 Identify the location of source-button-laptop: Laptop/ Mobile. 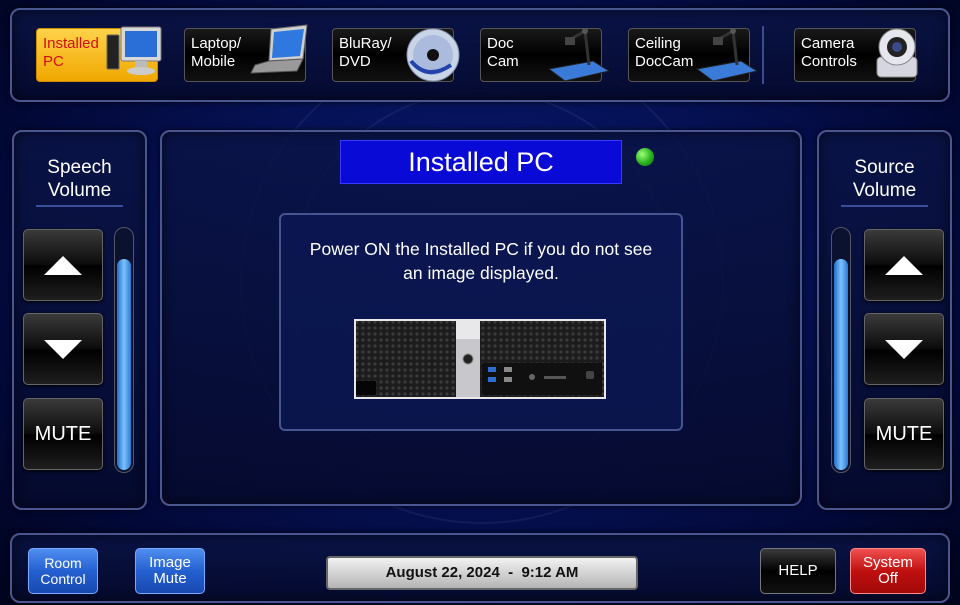
(246, 53).